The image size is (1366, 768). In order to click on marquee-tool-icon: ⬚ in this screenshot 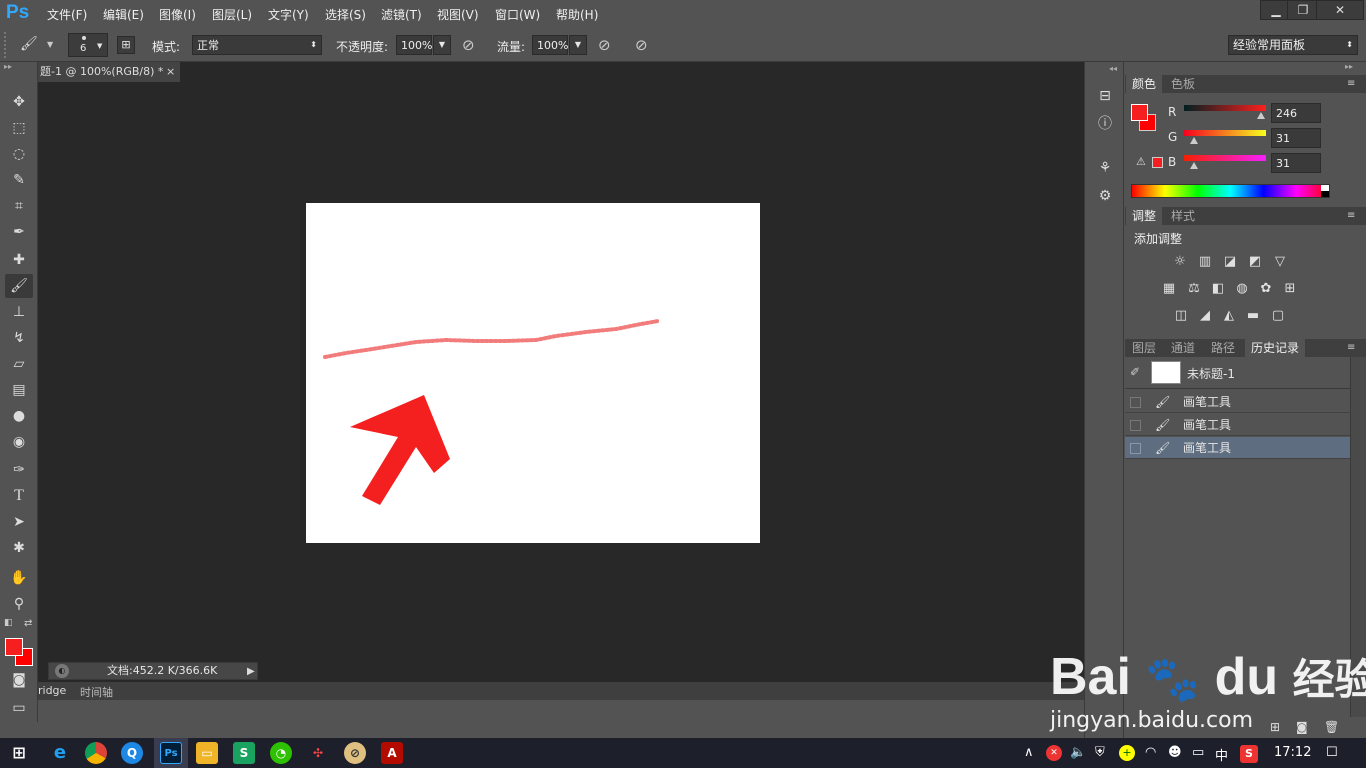, I will do `click(19, 128)`.